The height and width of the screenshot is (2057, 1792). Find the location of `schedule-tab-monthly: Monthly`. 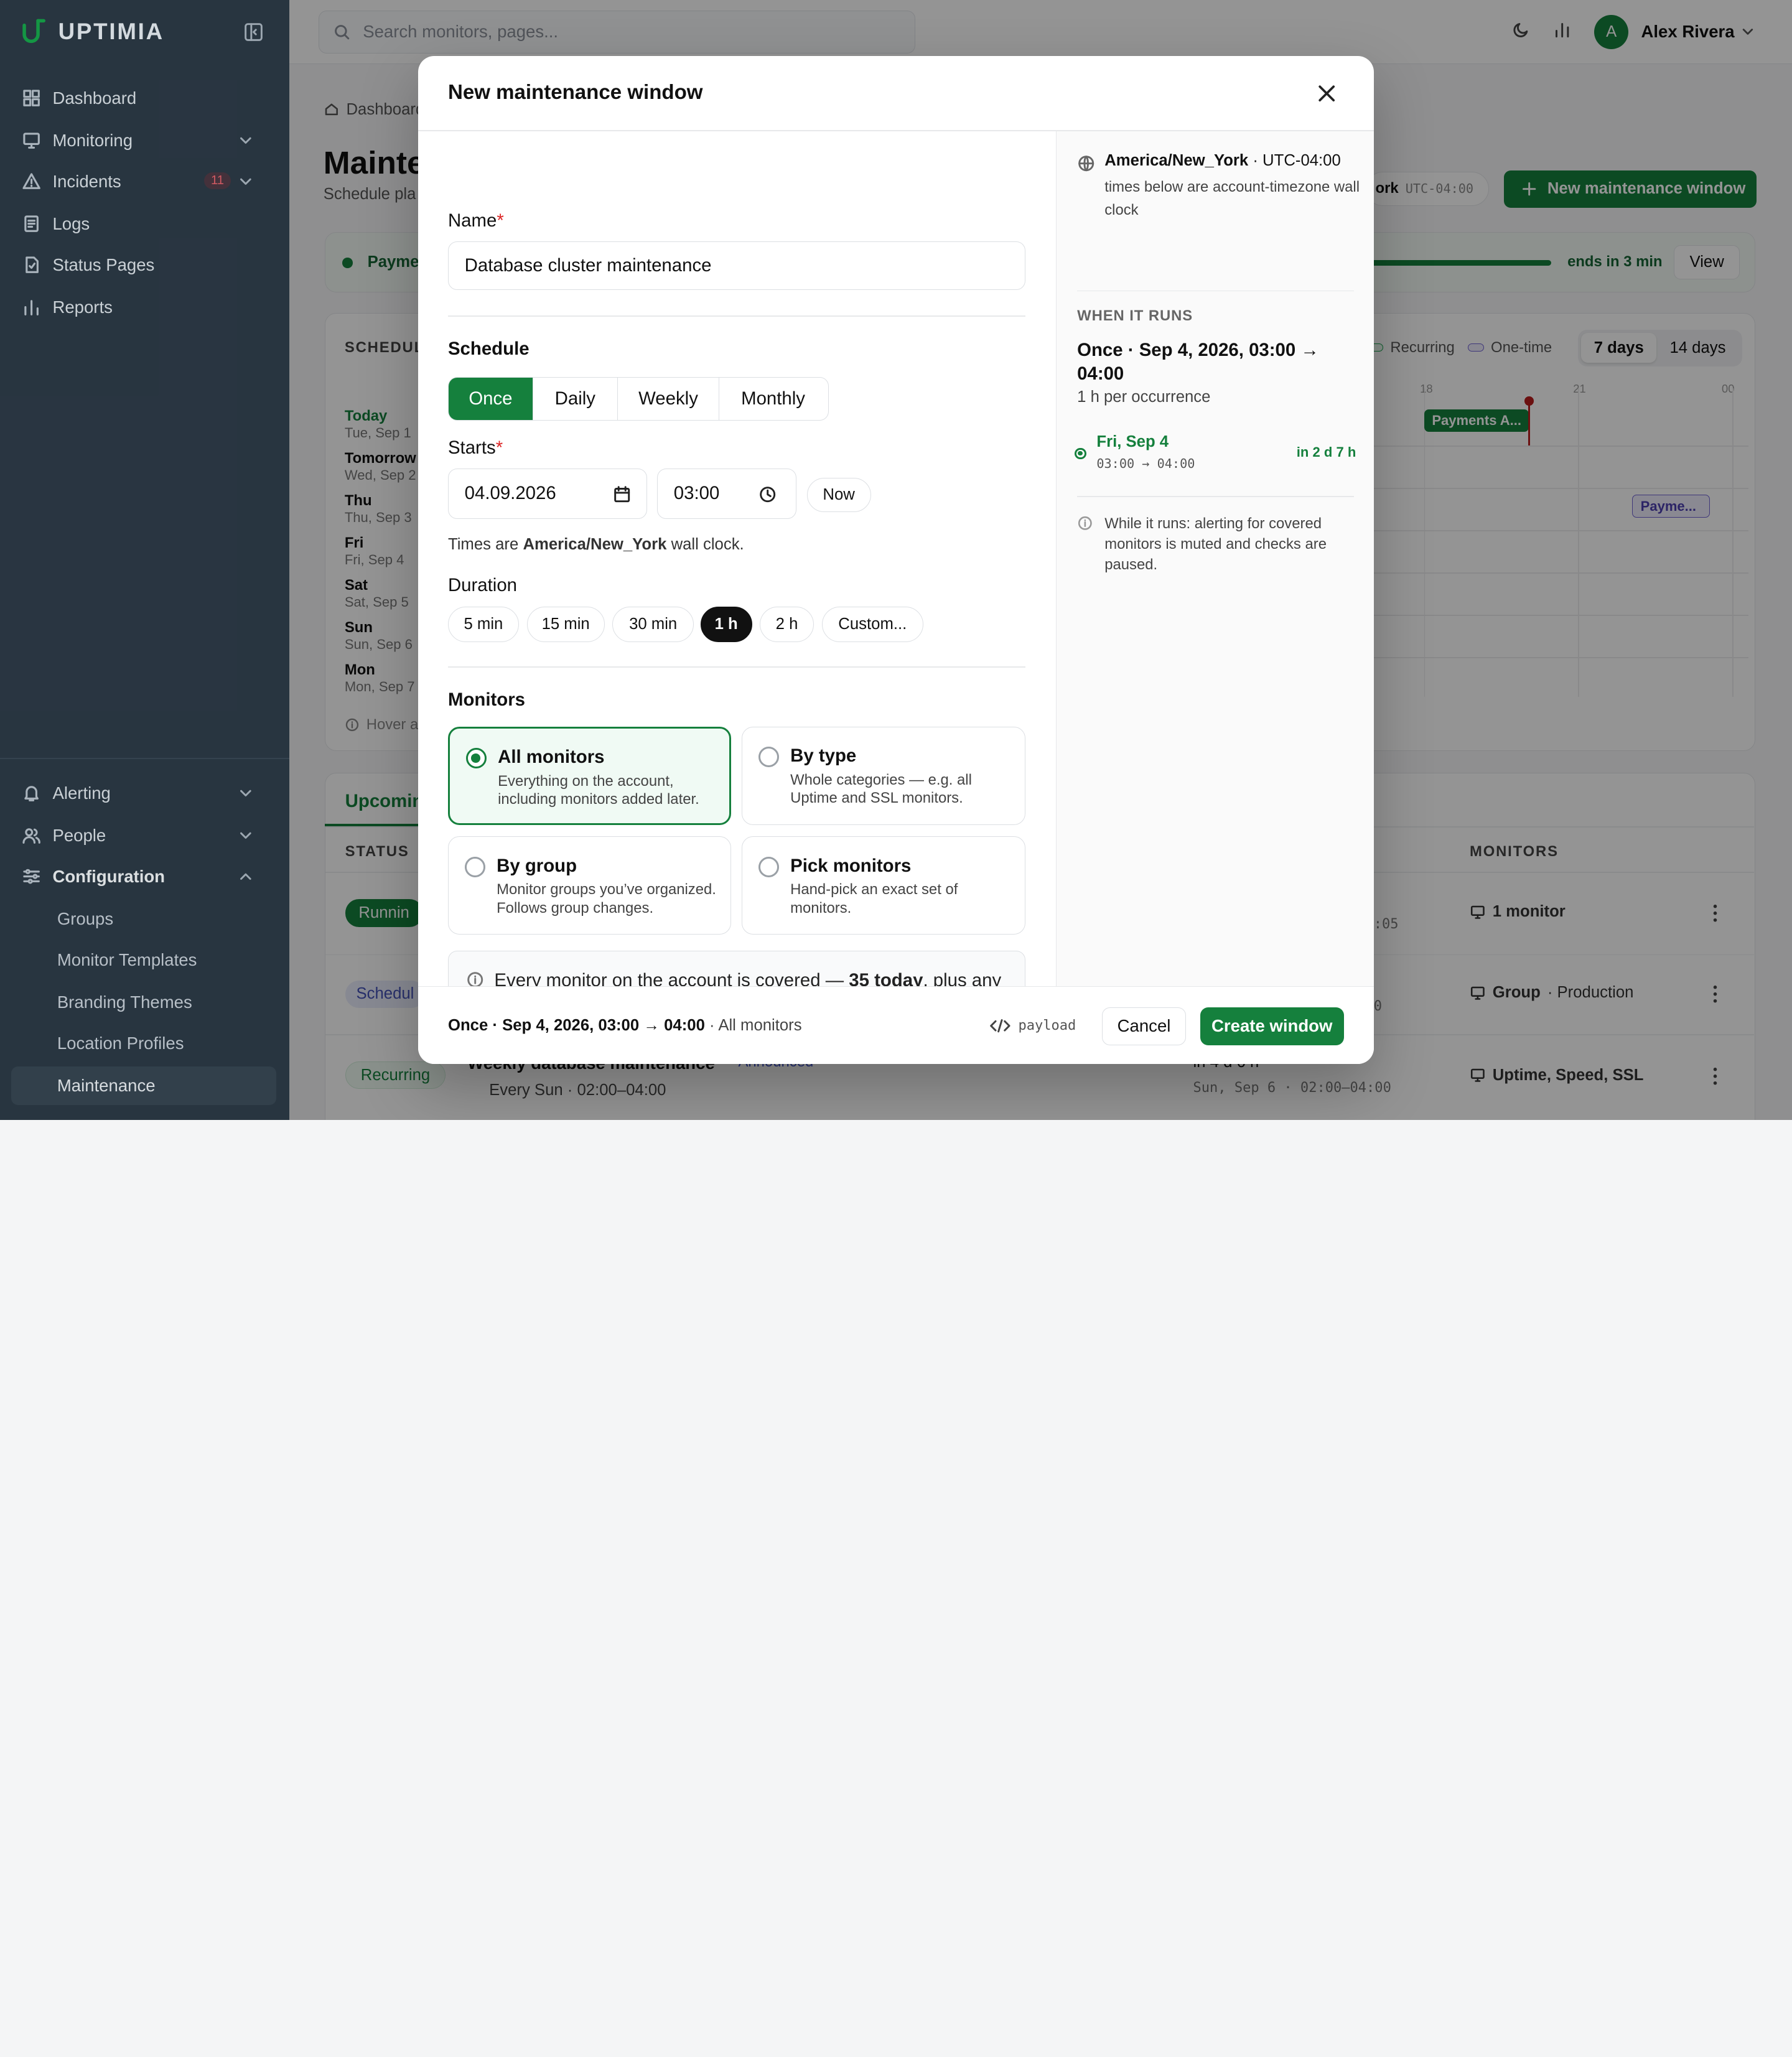

schedule-tab-monthly: Monthly is located at coordinates (773, 399).